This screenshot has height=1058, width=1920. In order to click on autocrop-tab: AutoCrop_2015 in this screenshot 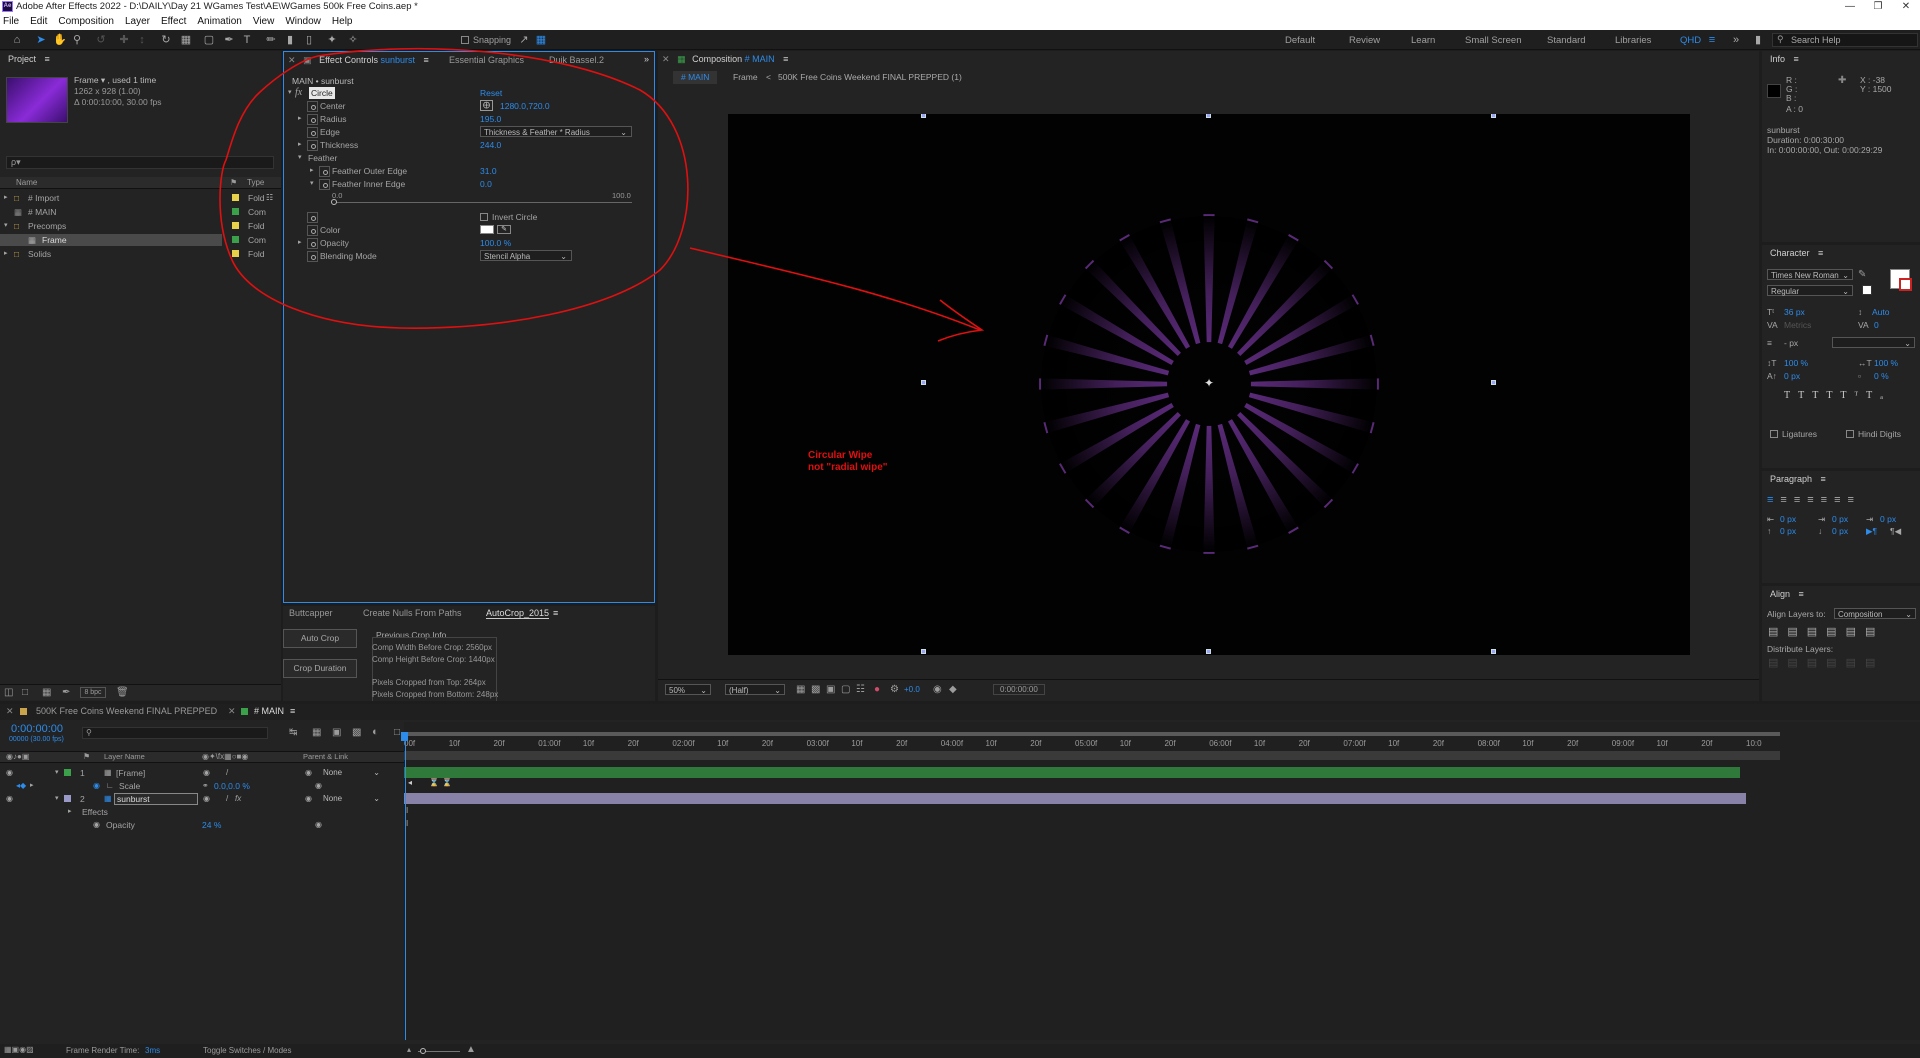, I will do `click(518, 613)`.